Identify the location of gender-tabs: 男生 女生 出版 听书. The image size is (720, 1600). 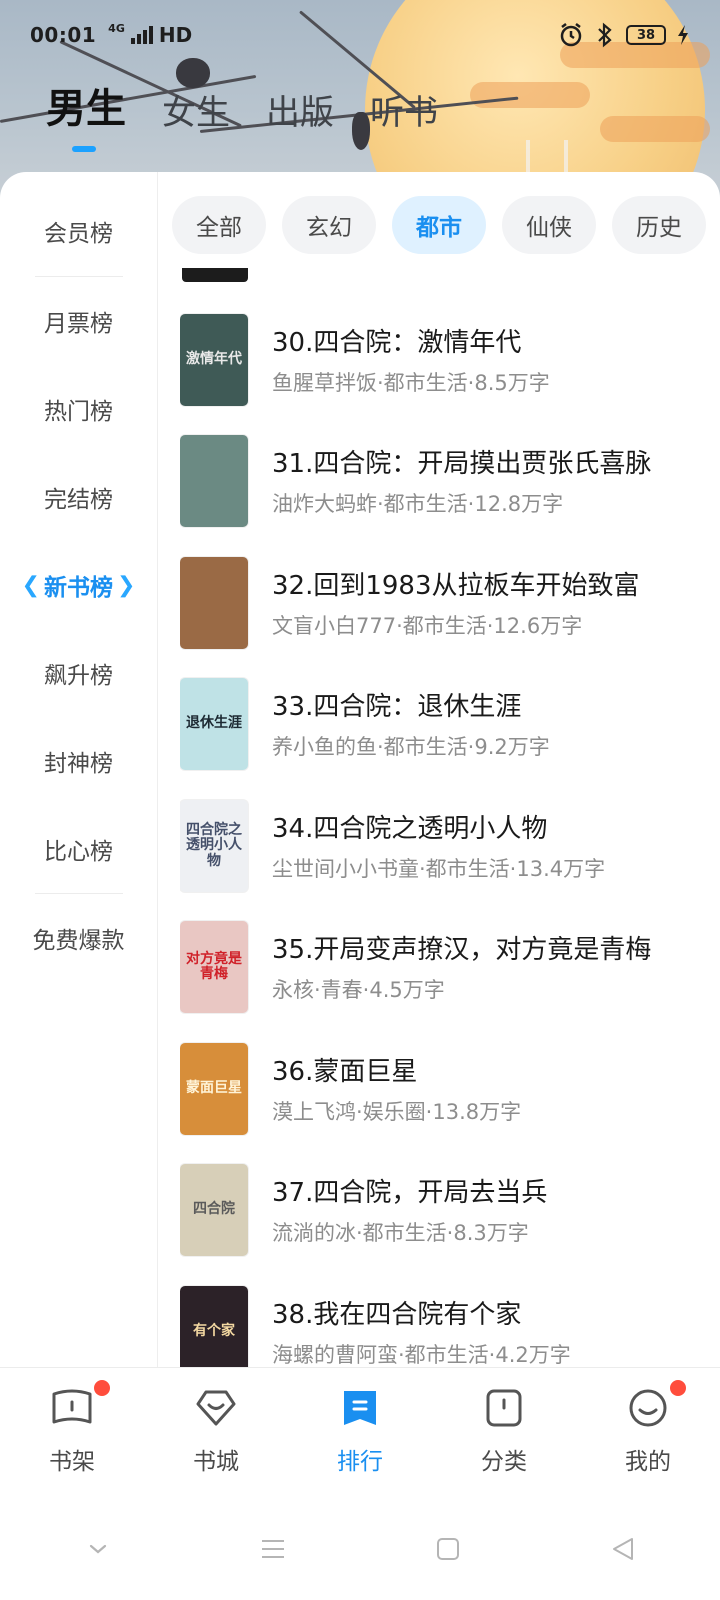
(242, 114).